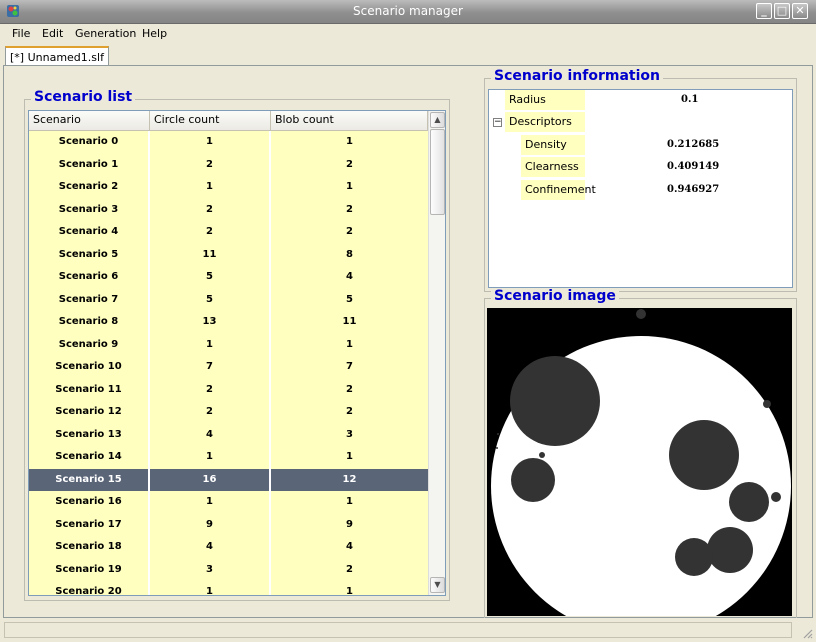 This screenshot has width=816, height=642. I want to click on property-radius-label: Radius, so click(545, 100).